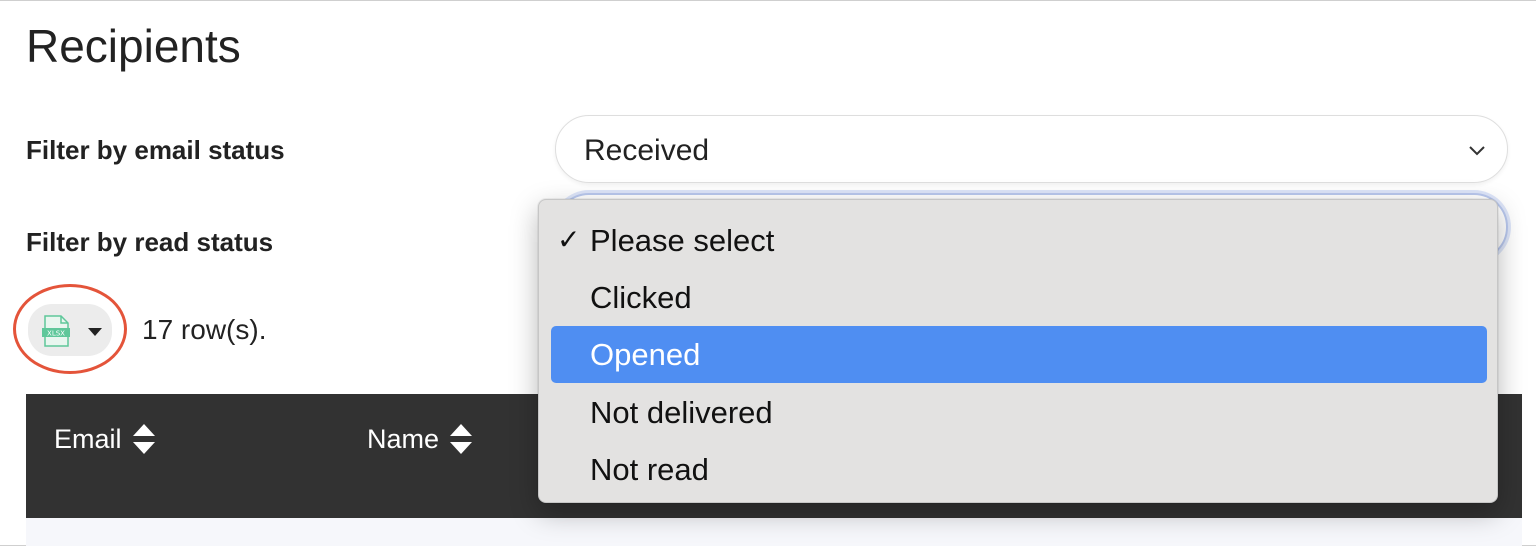 The height and width of the screenshot is (546, 1536). I want to click on export-button-highlight-circle: XLSX, so click(70, 329).